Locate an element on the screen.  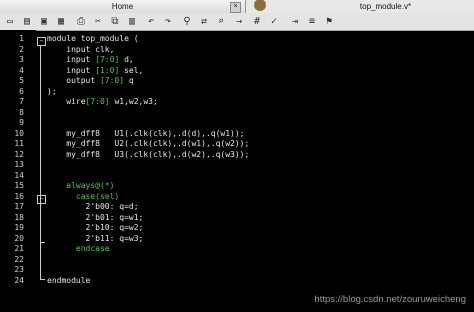
copy-icon: ⧉ is located at coordinates (115, 21).